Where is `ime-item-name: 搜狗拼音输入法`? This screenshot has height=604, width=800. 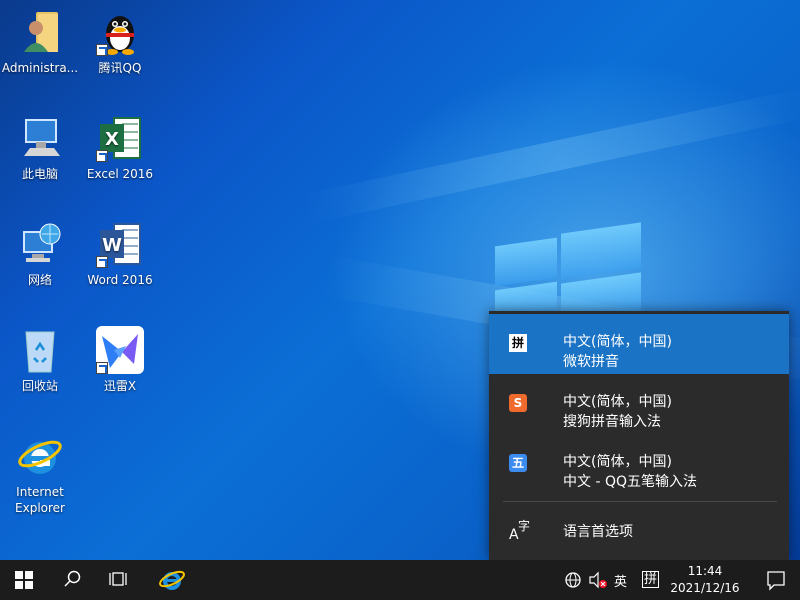
ime-item-name: 搜狗拼音输入法 is located at coordinates (612, 422).